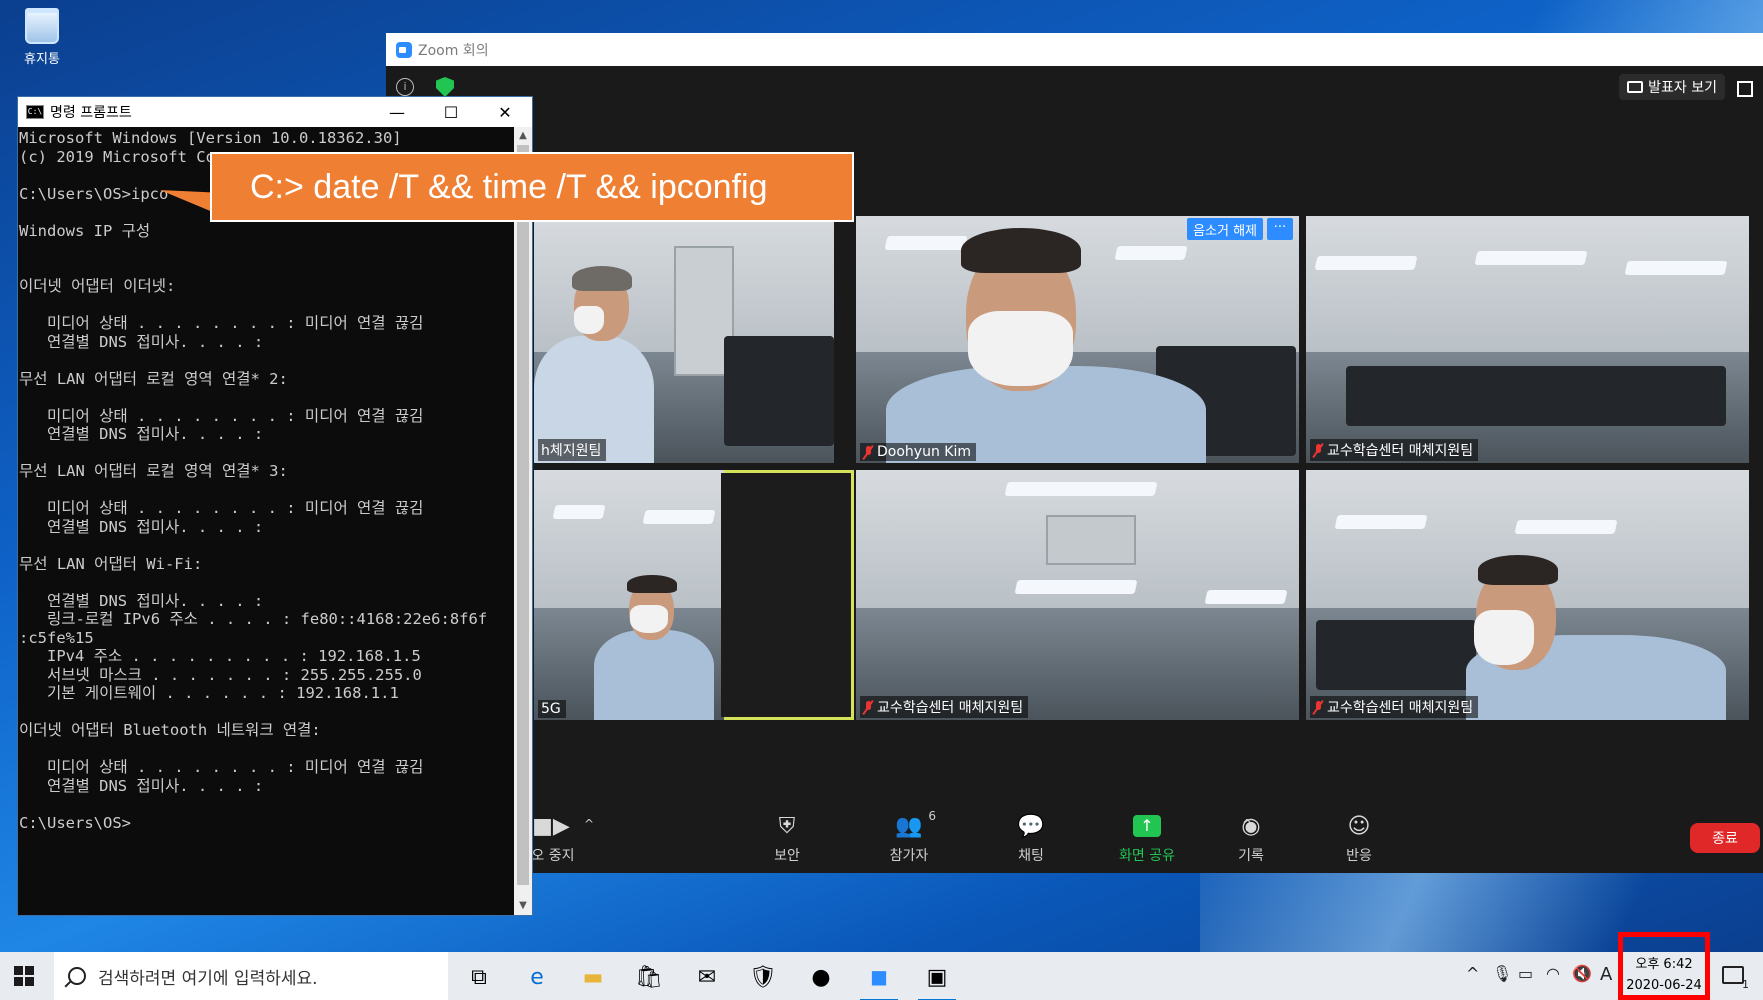  What do you see at coordinates (220, 656) in the screenshot?
I see `cmd-line: IPv4 주소 . . . . . . . . . : 192.168.1.5` at bounding box center [220, 656].